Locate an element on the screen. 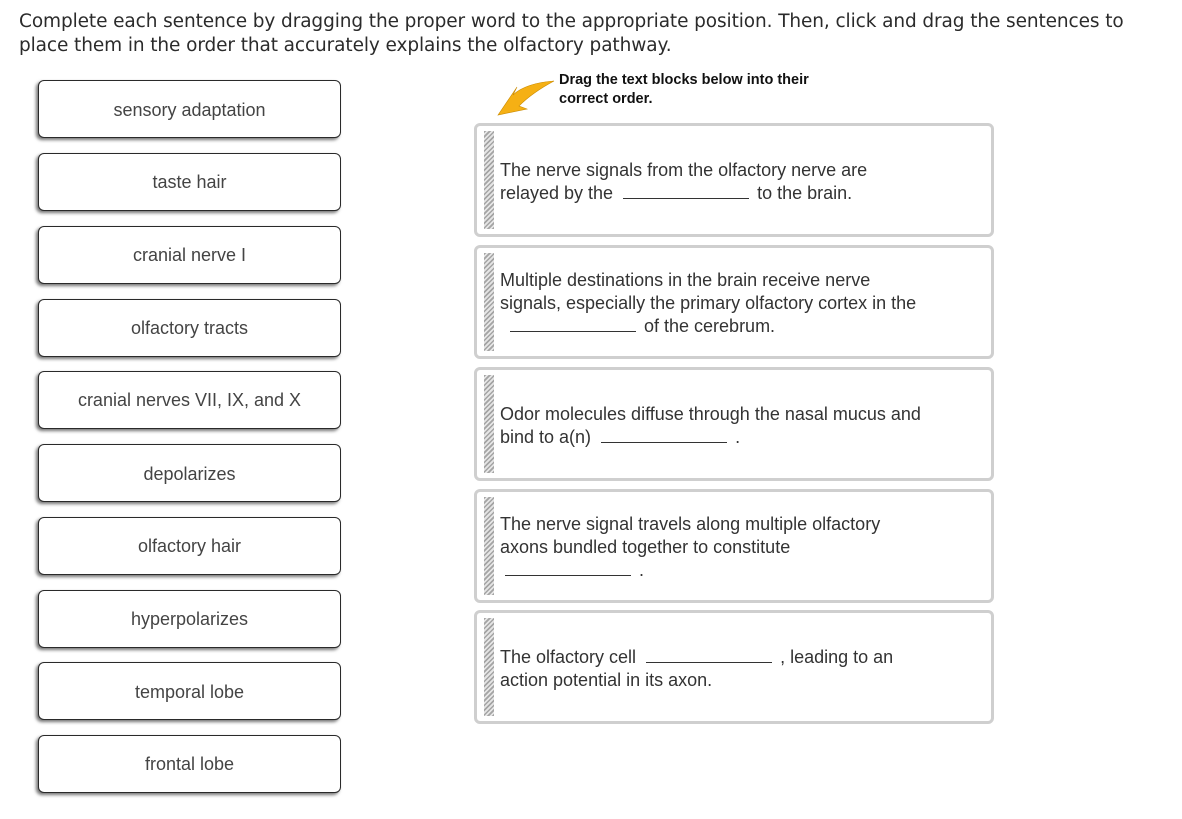 This screenshot has height=819, width=1182. sentence-before: The olfactory cell is located at coordinates (568, 657).